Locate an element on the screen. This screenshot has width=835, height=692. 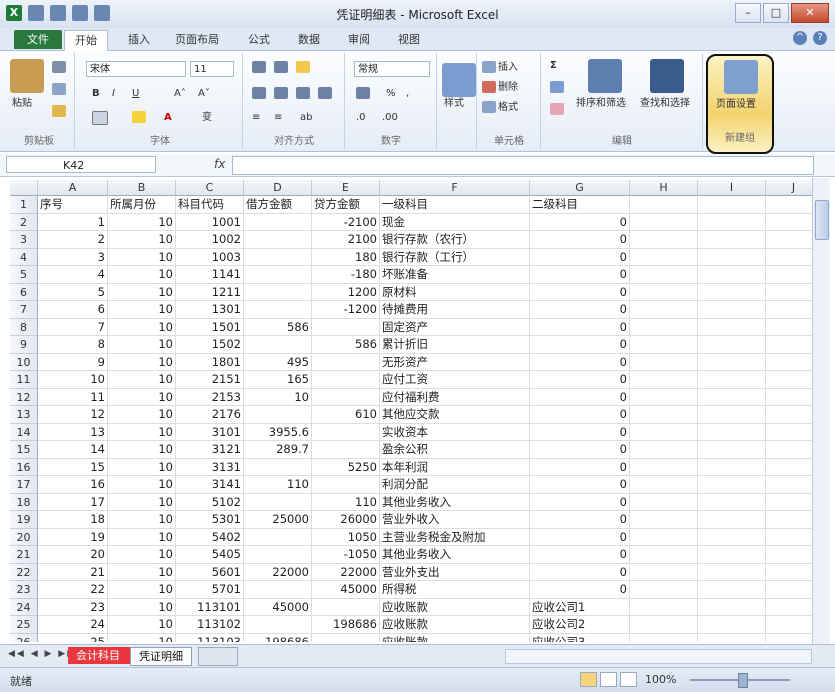
cell-J10 is located at coordinates (789, 362).